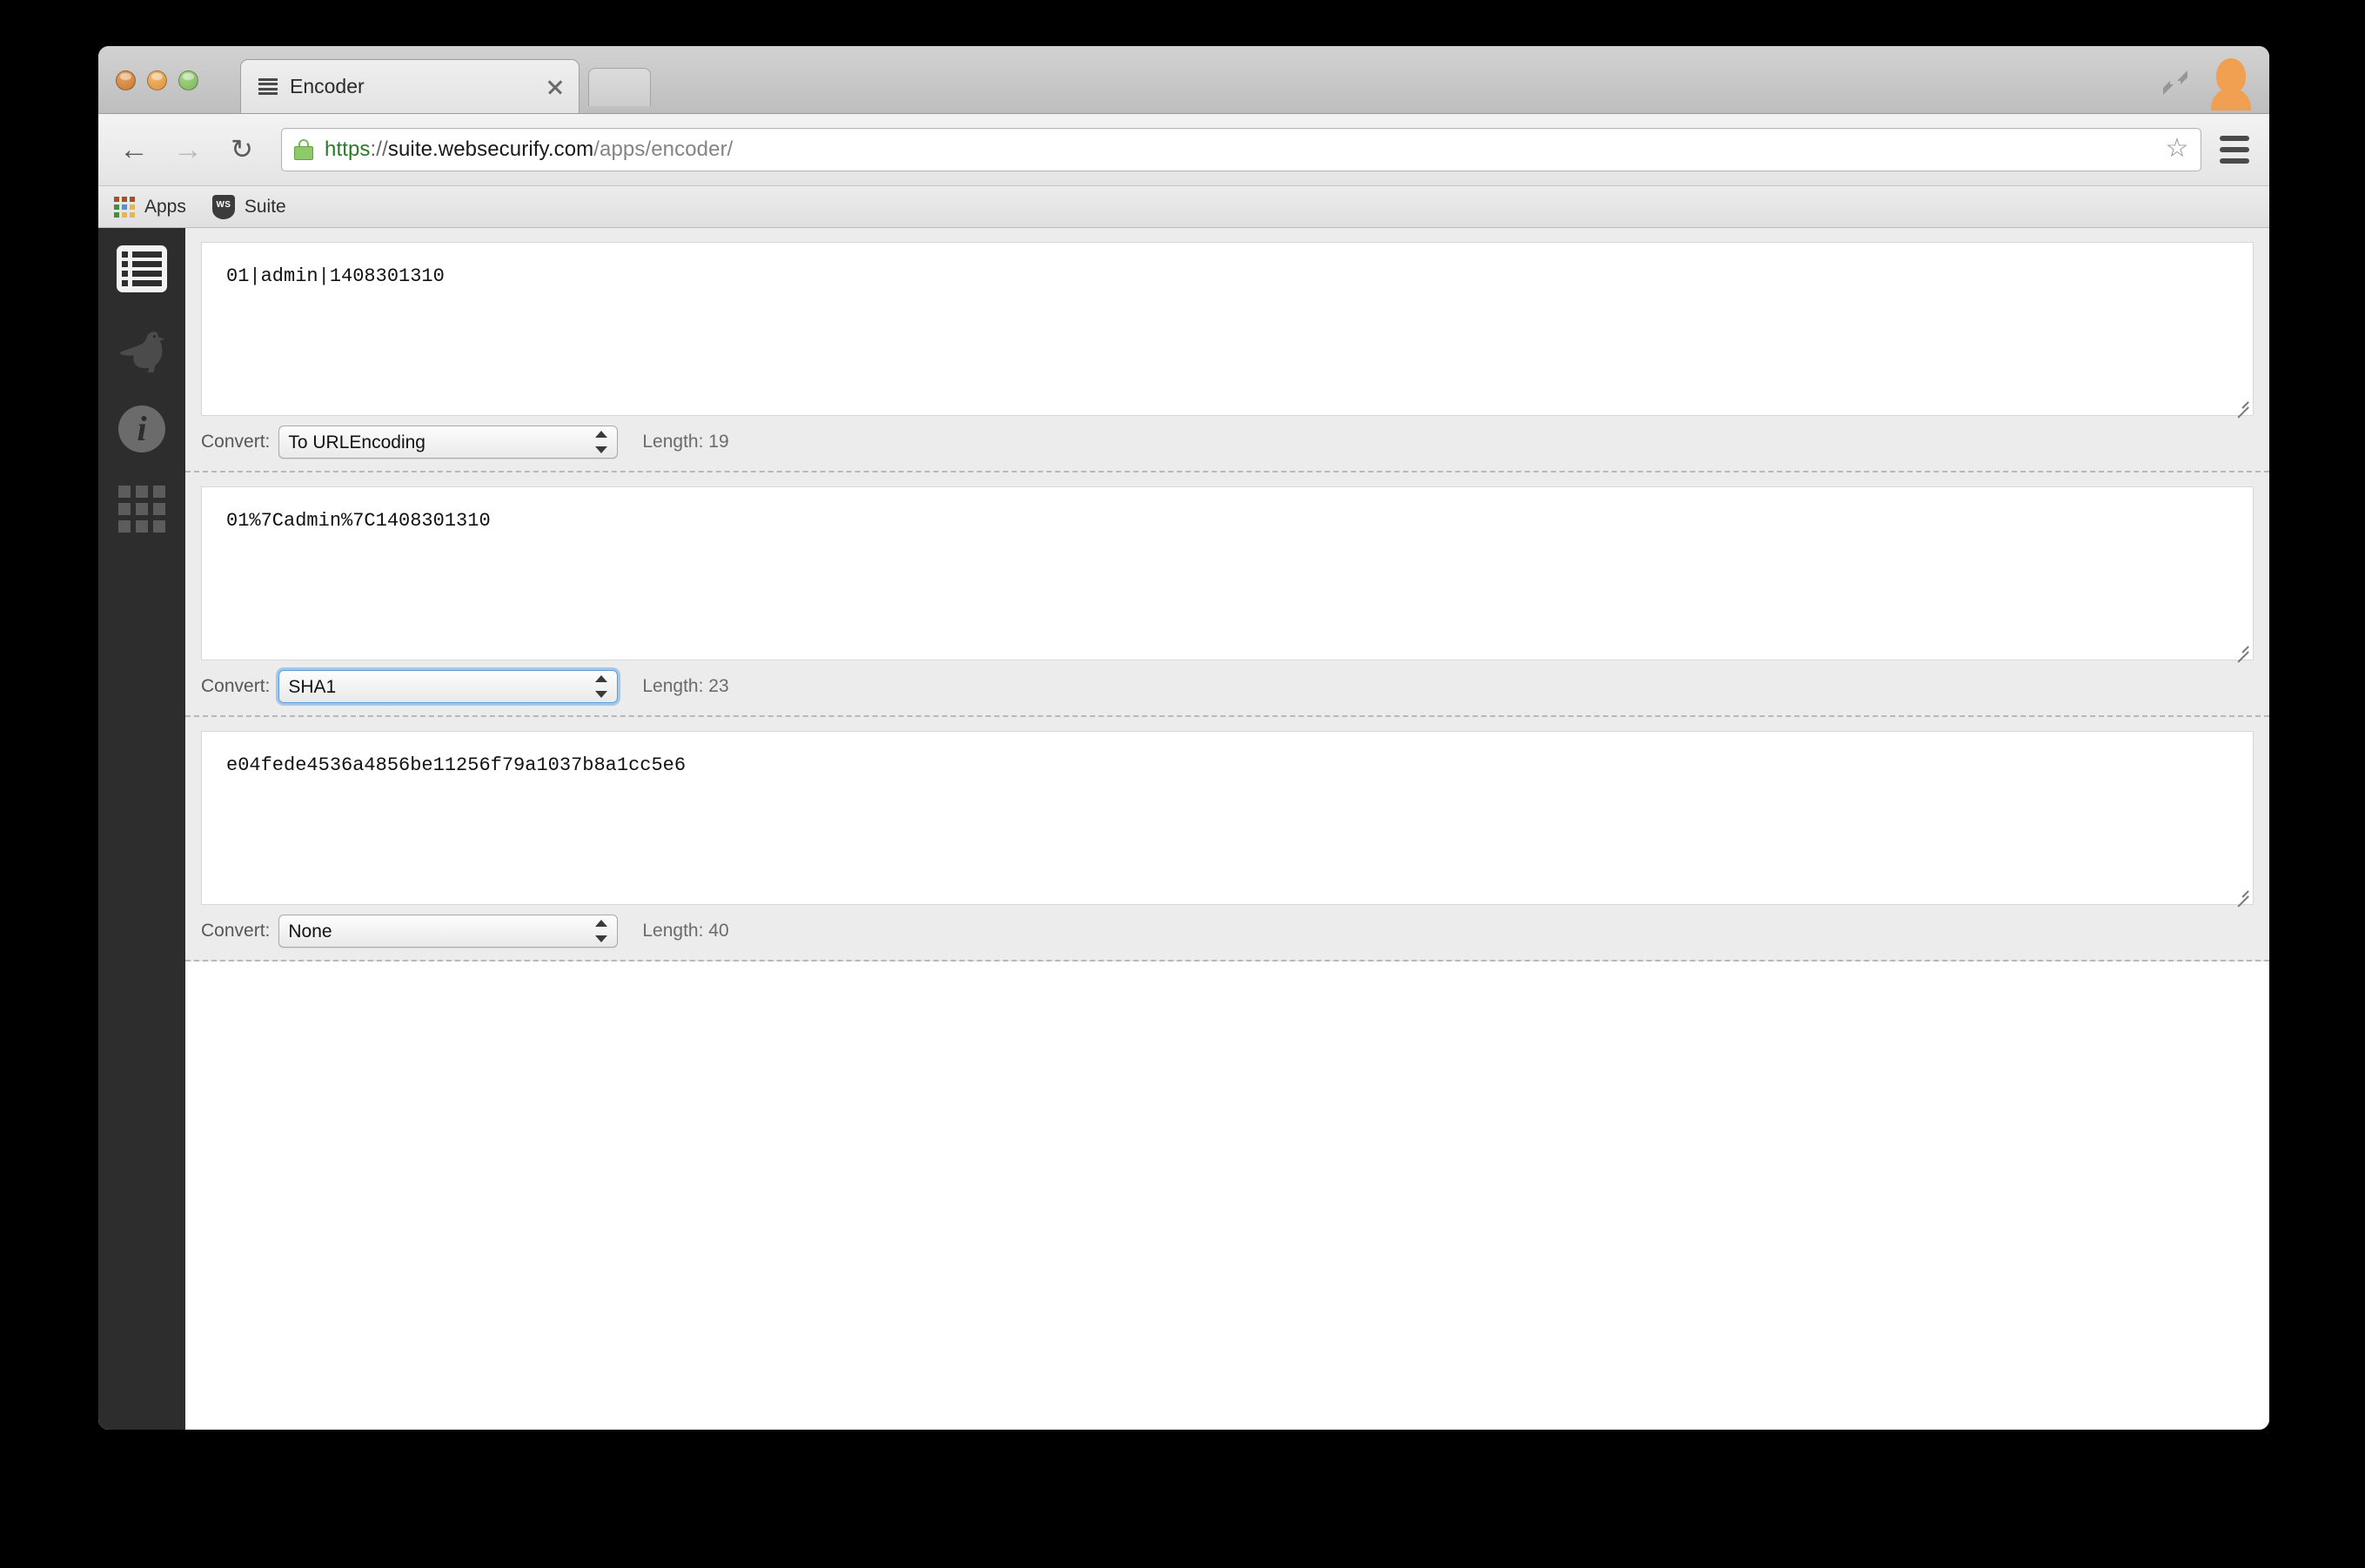  I want to click on person-avatar-icon, so click(2231, 85).